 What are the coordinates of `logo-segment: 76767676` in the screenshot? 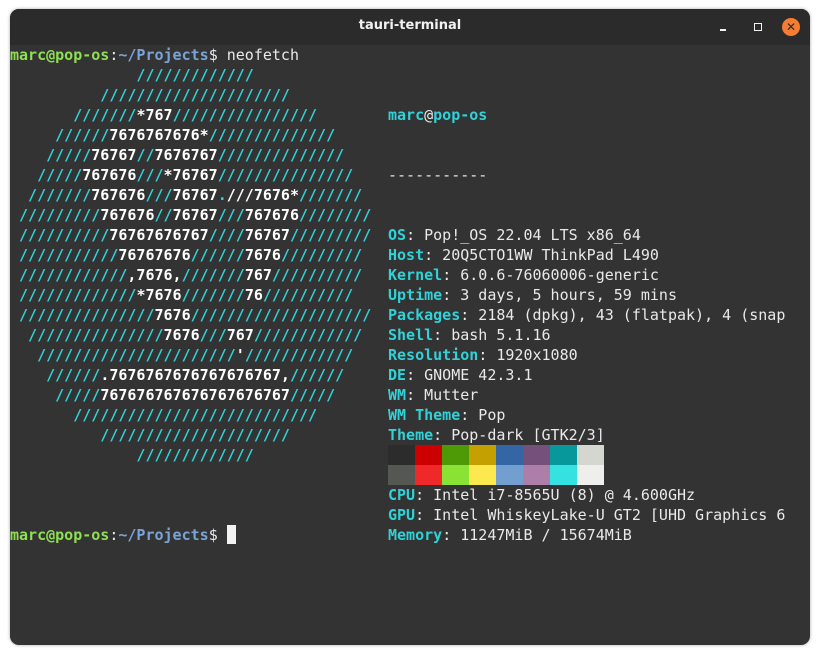 It's located at (154, 255).